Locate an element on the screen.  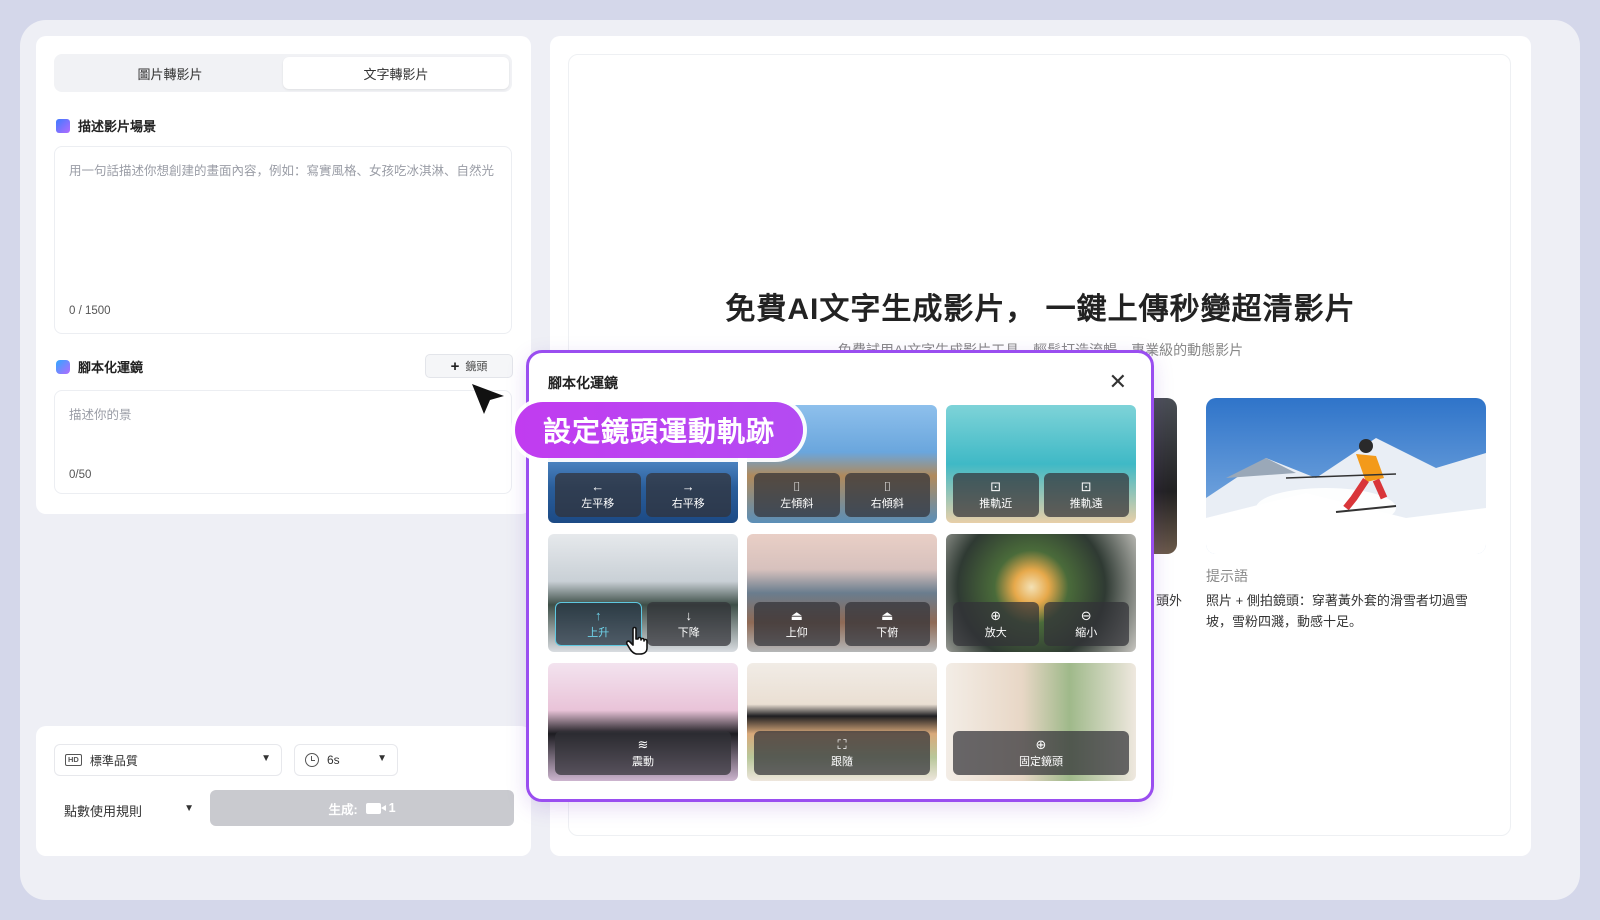
tab-image-to-video: 圖片轉影片 is located at coordinates (170, 73).